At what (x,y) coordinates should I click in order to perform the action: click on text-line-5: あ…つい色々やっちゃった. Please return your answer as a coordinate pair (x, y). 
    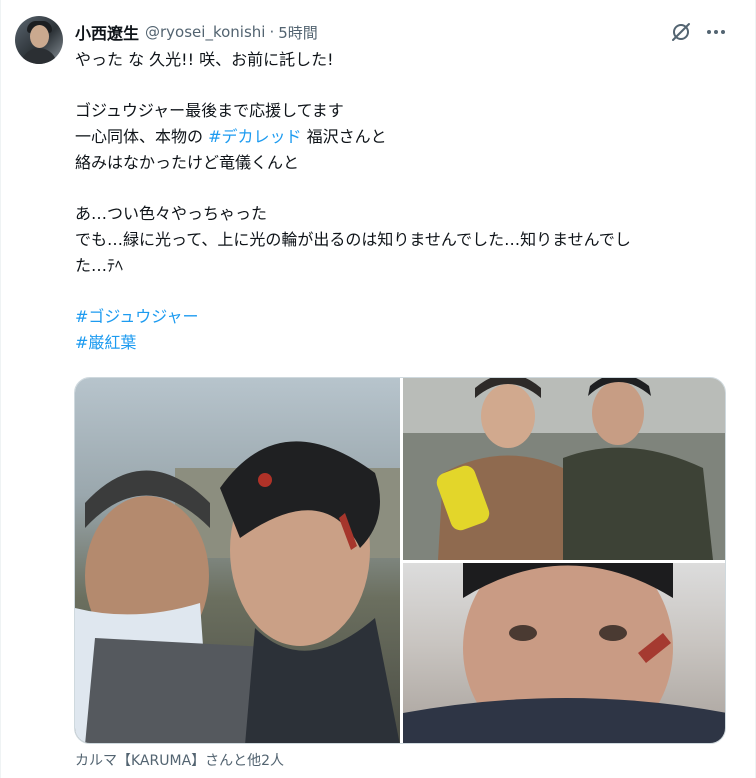
    Looking at the image, I should click on (171, 213).